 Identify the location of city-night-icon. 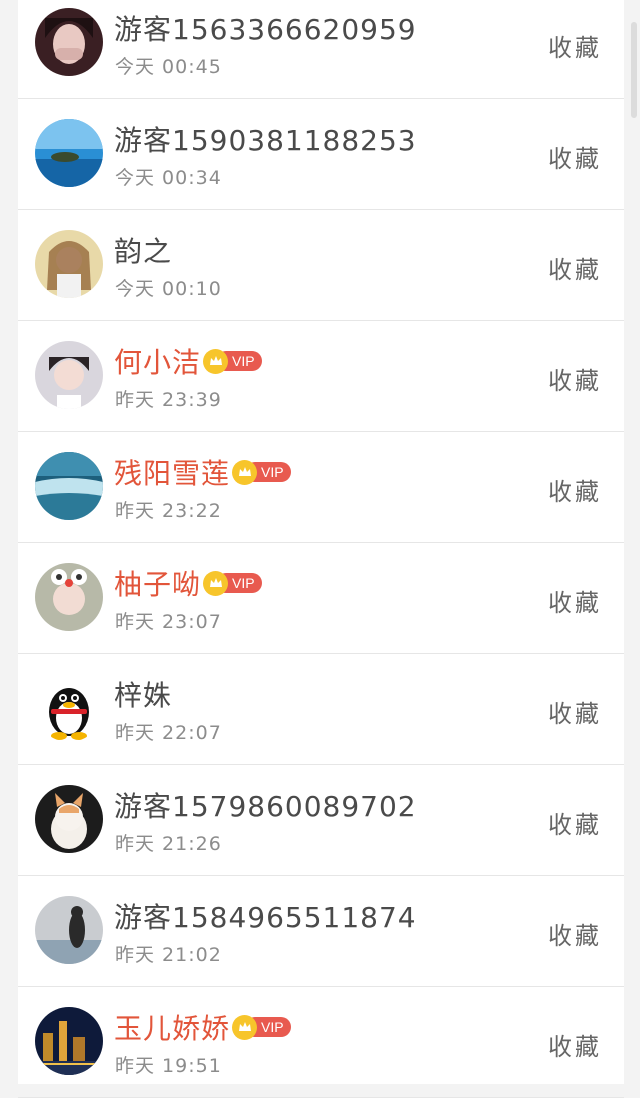
(69, 1041).